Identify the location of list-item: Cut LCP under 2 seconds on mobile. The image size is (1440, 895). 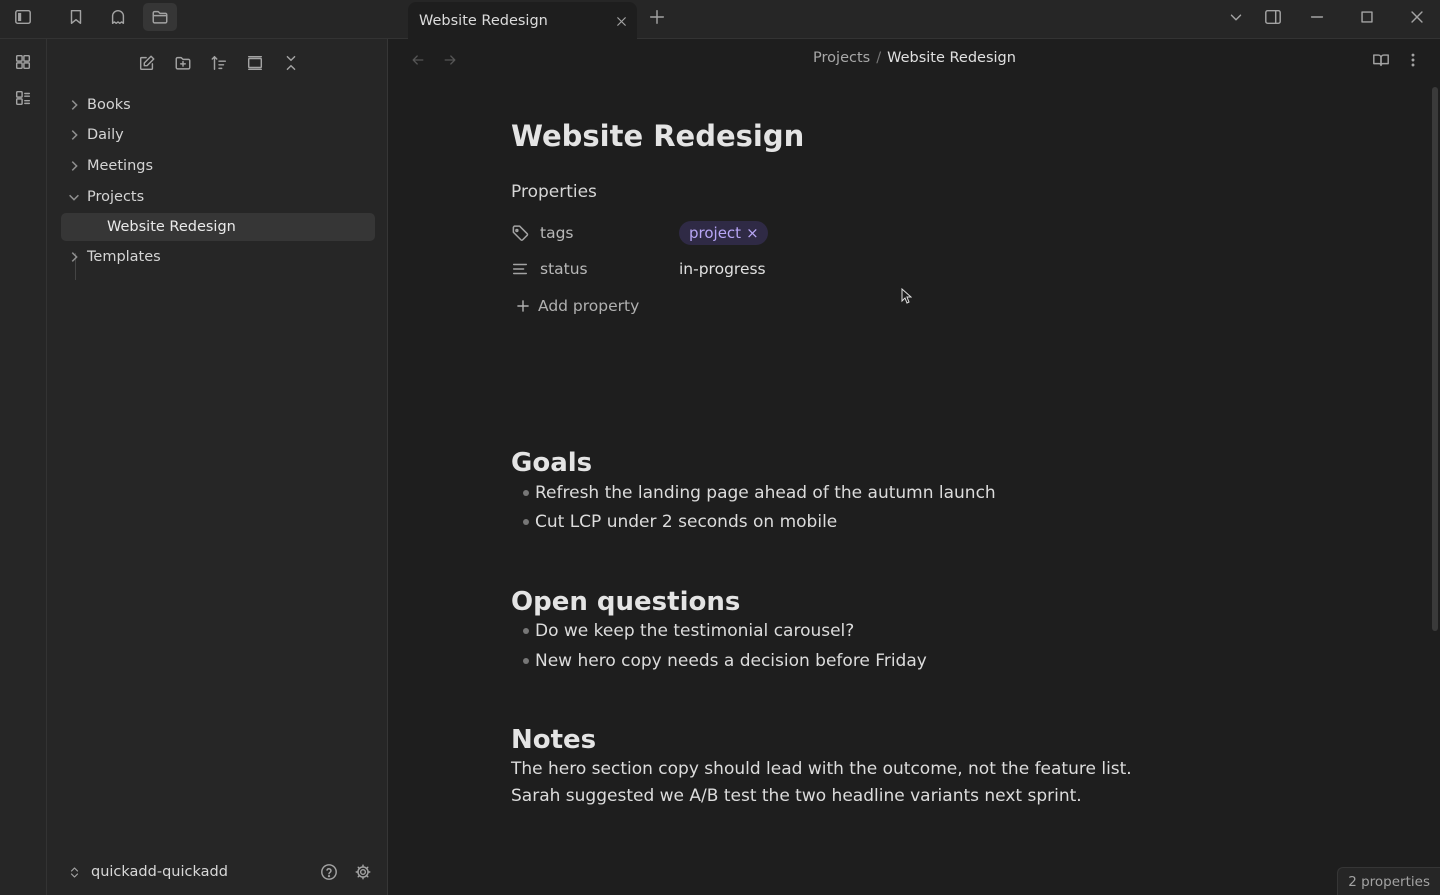
(680, 522).